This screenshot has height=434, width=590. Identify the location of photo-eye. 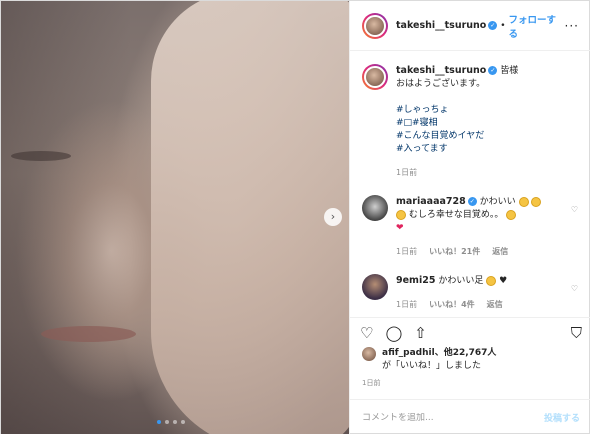
(41, 156).